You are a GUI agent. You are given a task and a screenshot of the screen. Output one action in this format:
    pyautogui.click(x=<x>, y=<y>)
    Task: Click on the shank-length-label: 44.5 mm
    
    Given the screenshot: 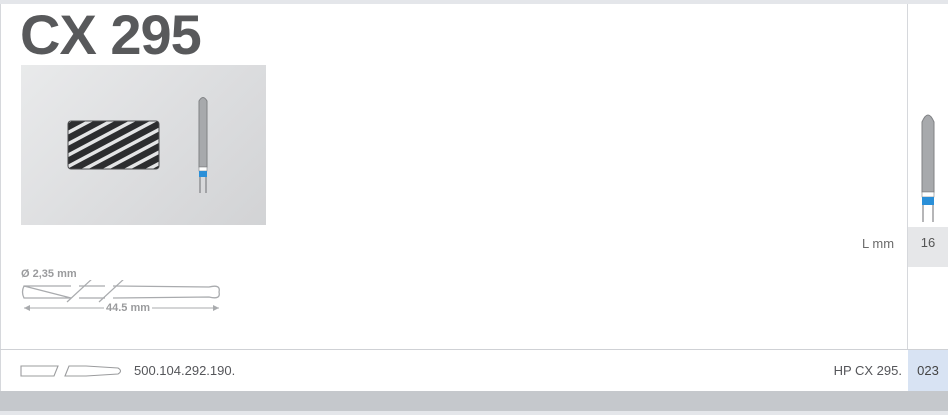 What is the action you would take?
    pyautogui.click(x=128, y=308)
    